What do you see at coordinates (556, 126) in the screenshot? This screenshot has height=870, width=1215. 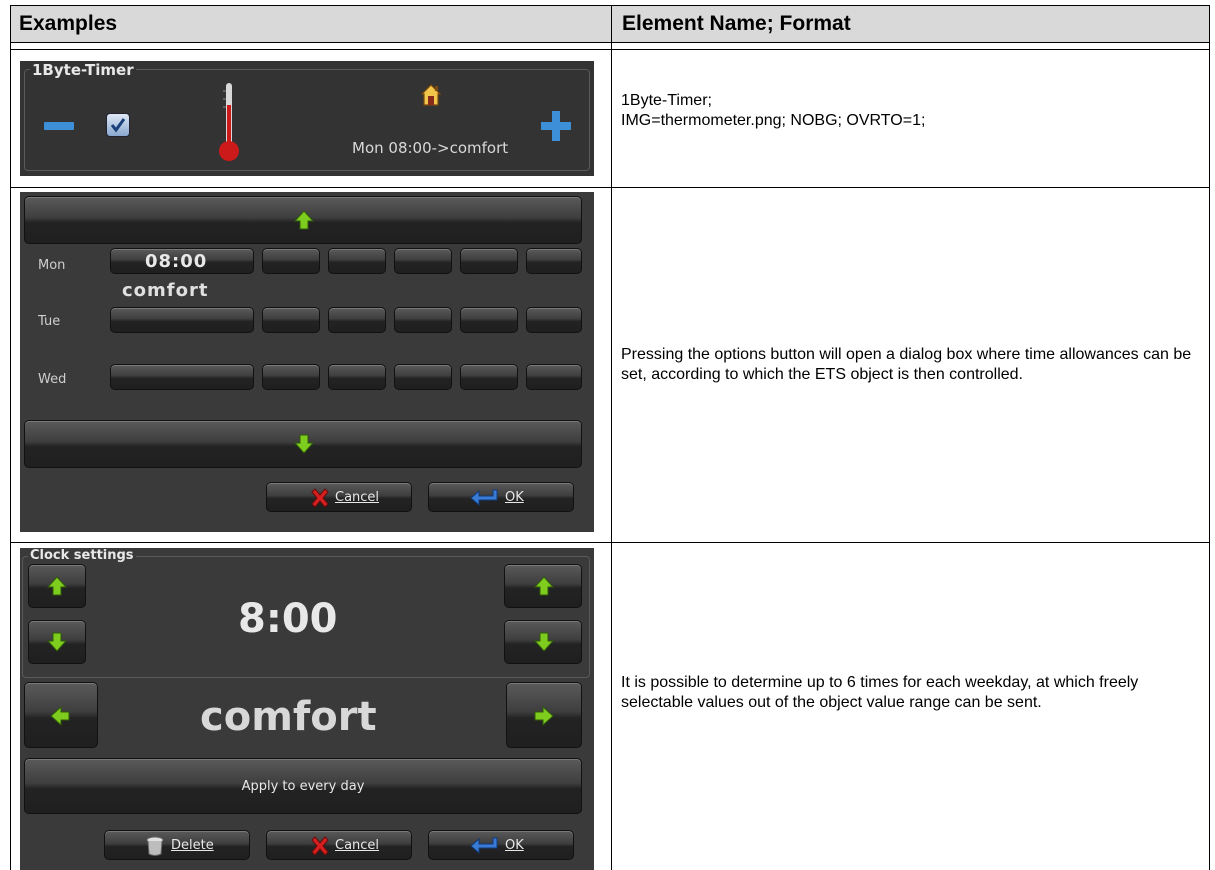 I see `plus-icon` at bounding box center [556, 126].